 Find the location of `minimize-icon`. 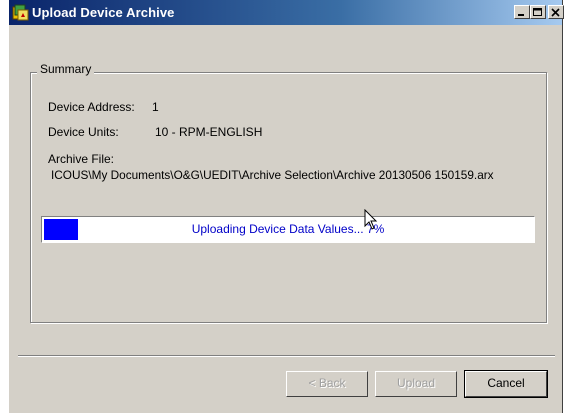

minimize-icon is located at coordinates (521, 15).